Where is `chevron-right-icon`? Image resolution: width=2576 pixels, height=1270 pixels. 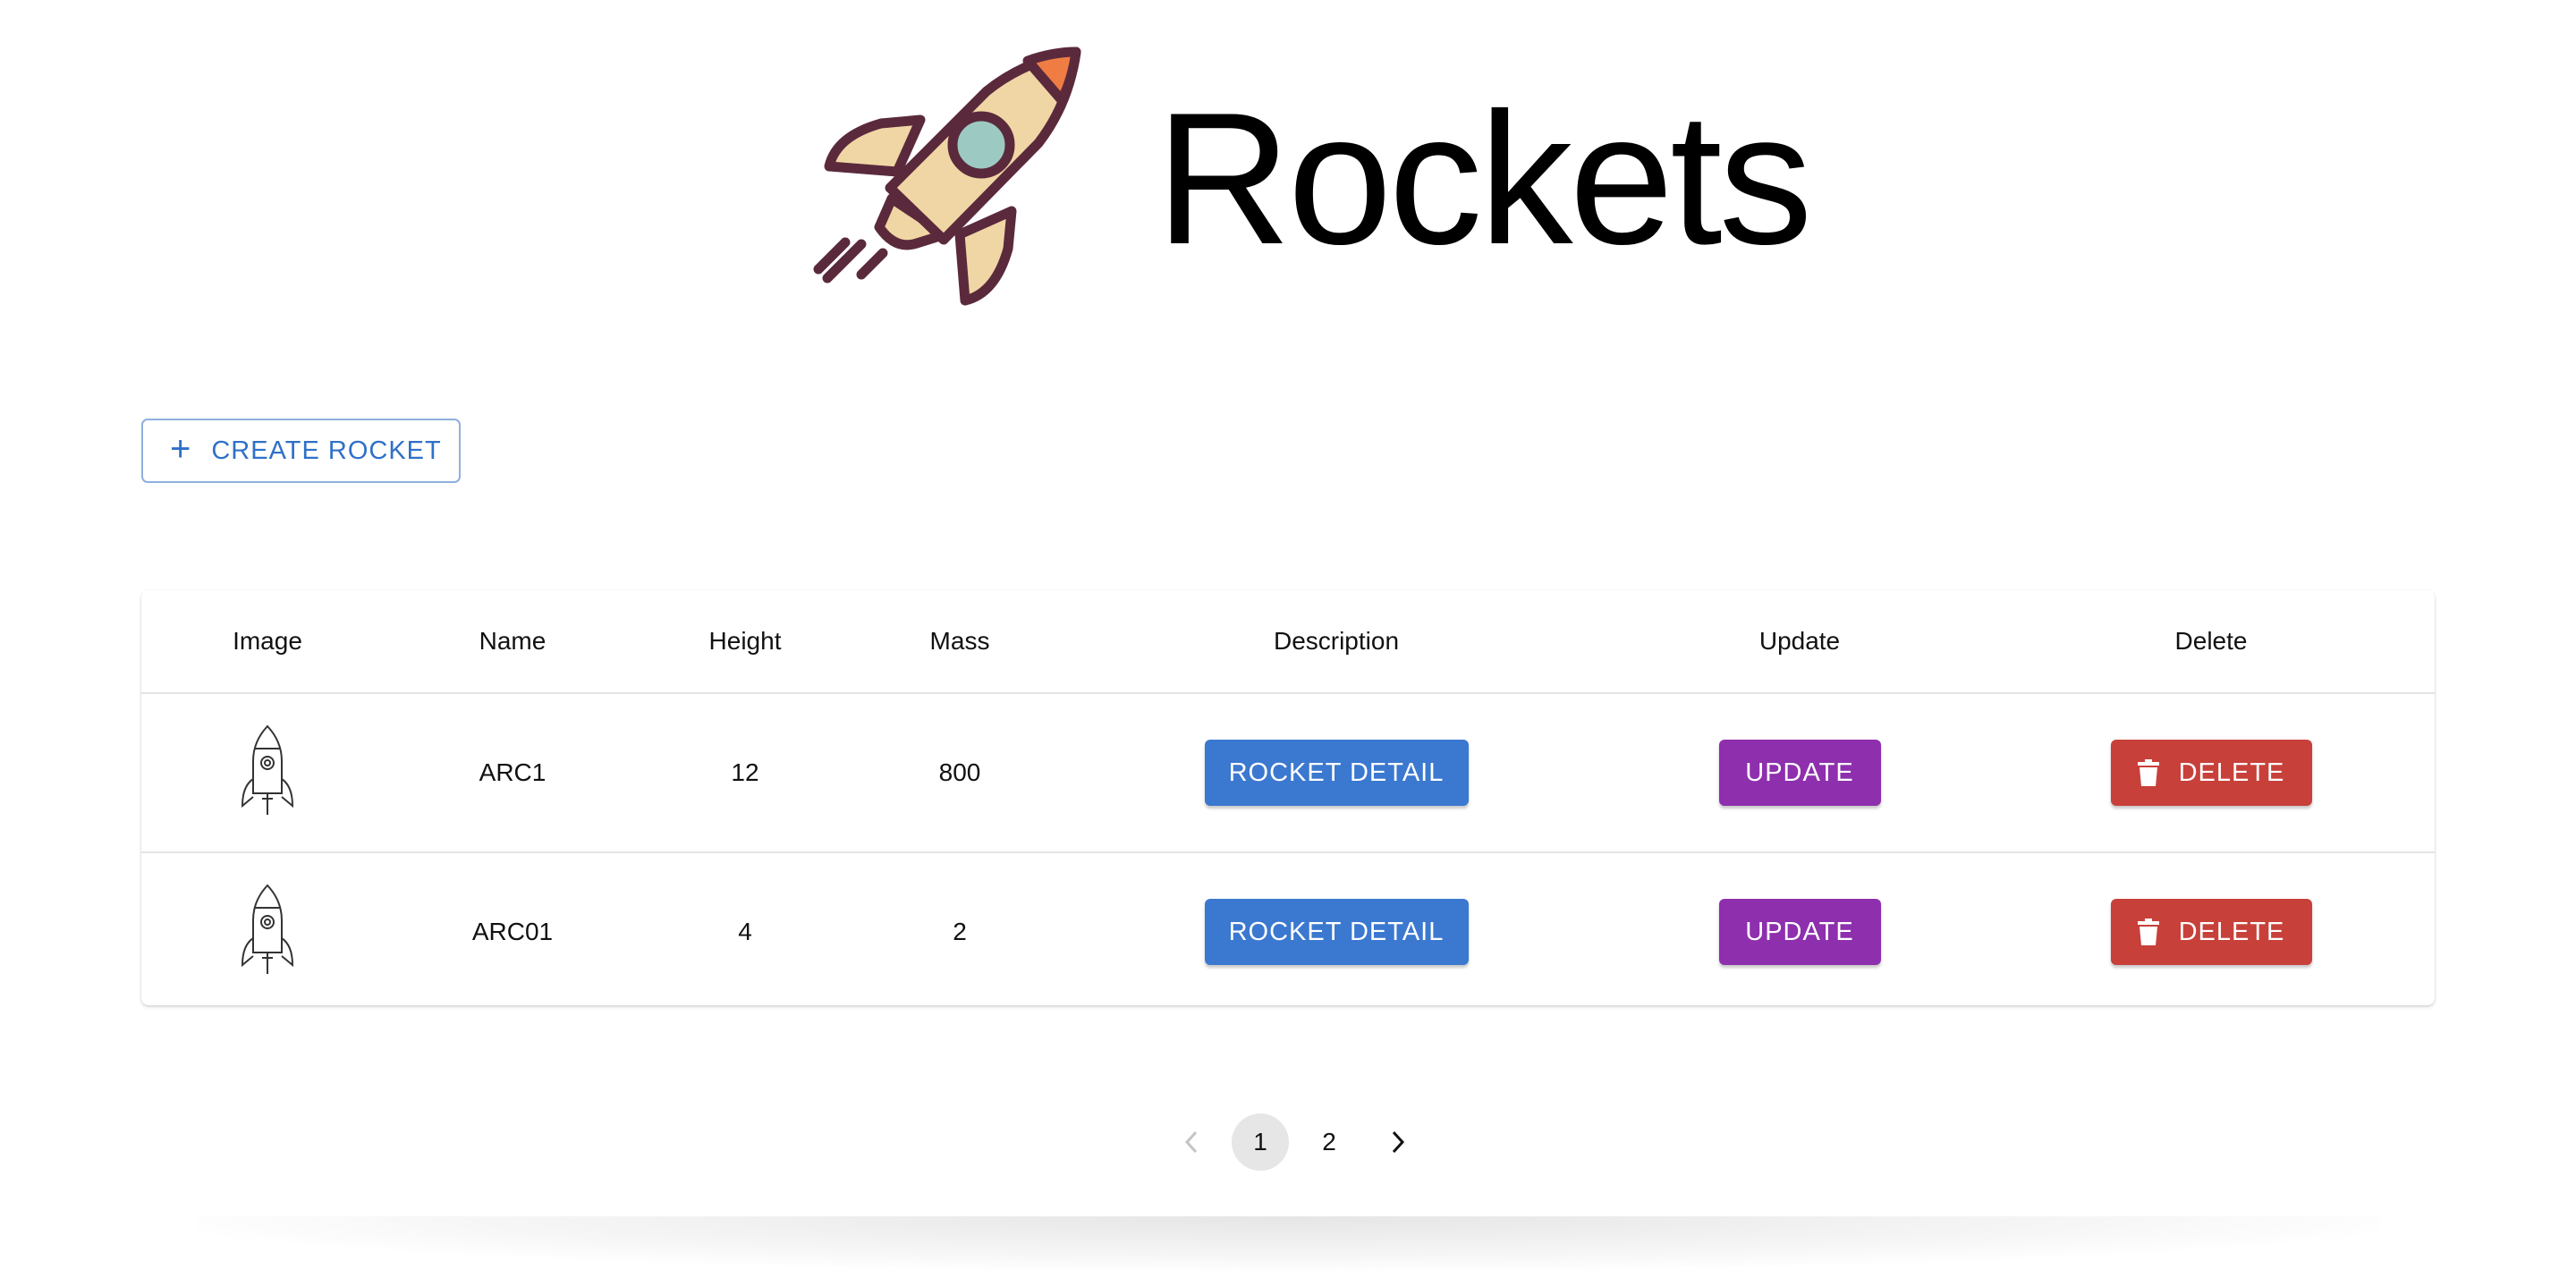
chevron-right-icon is located at coordinates (1398, 1142).